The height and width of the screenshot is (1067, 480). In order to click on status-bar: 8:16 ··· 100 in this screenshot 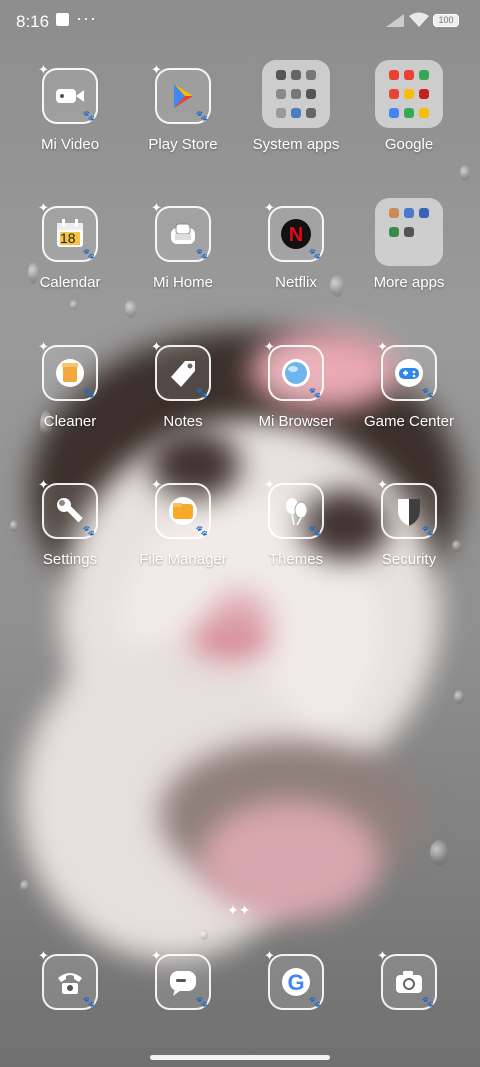, I will do `click(240, 22)`.